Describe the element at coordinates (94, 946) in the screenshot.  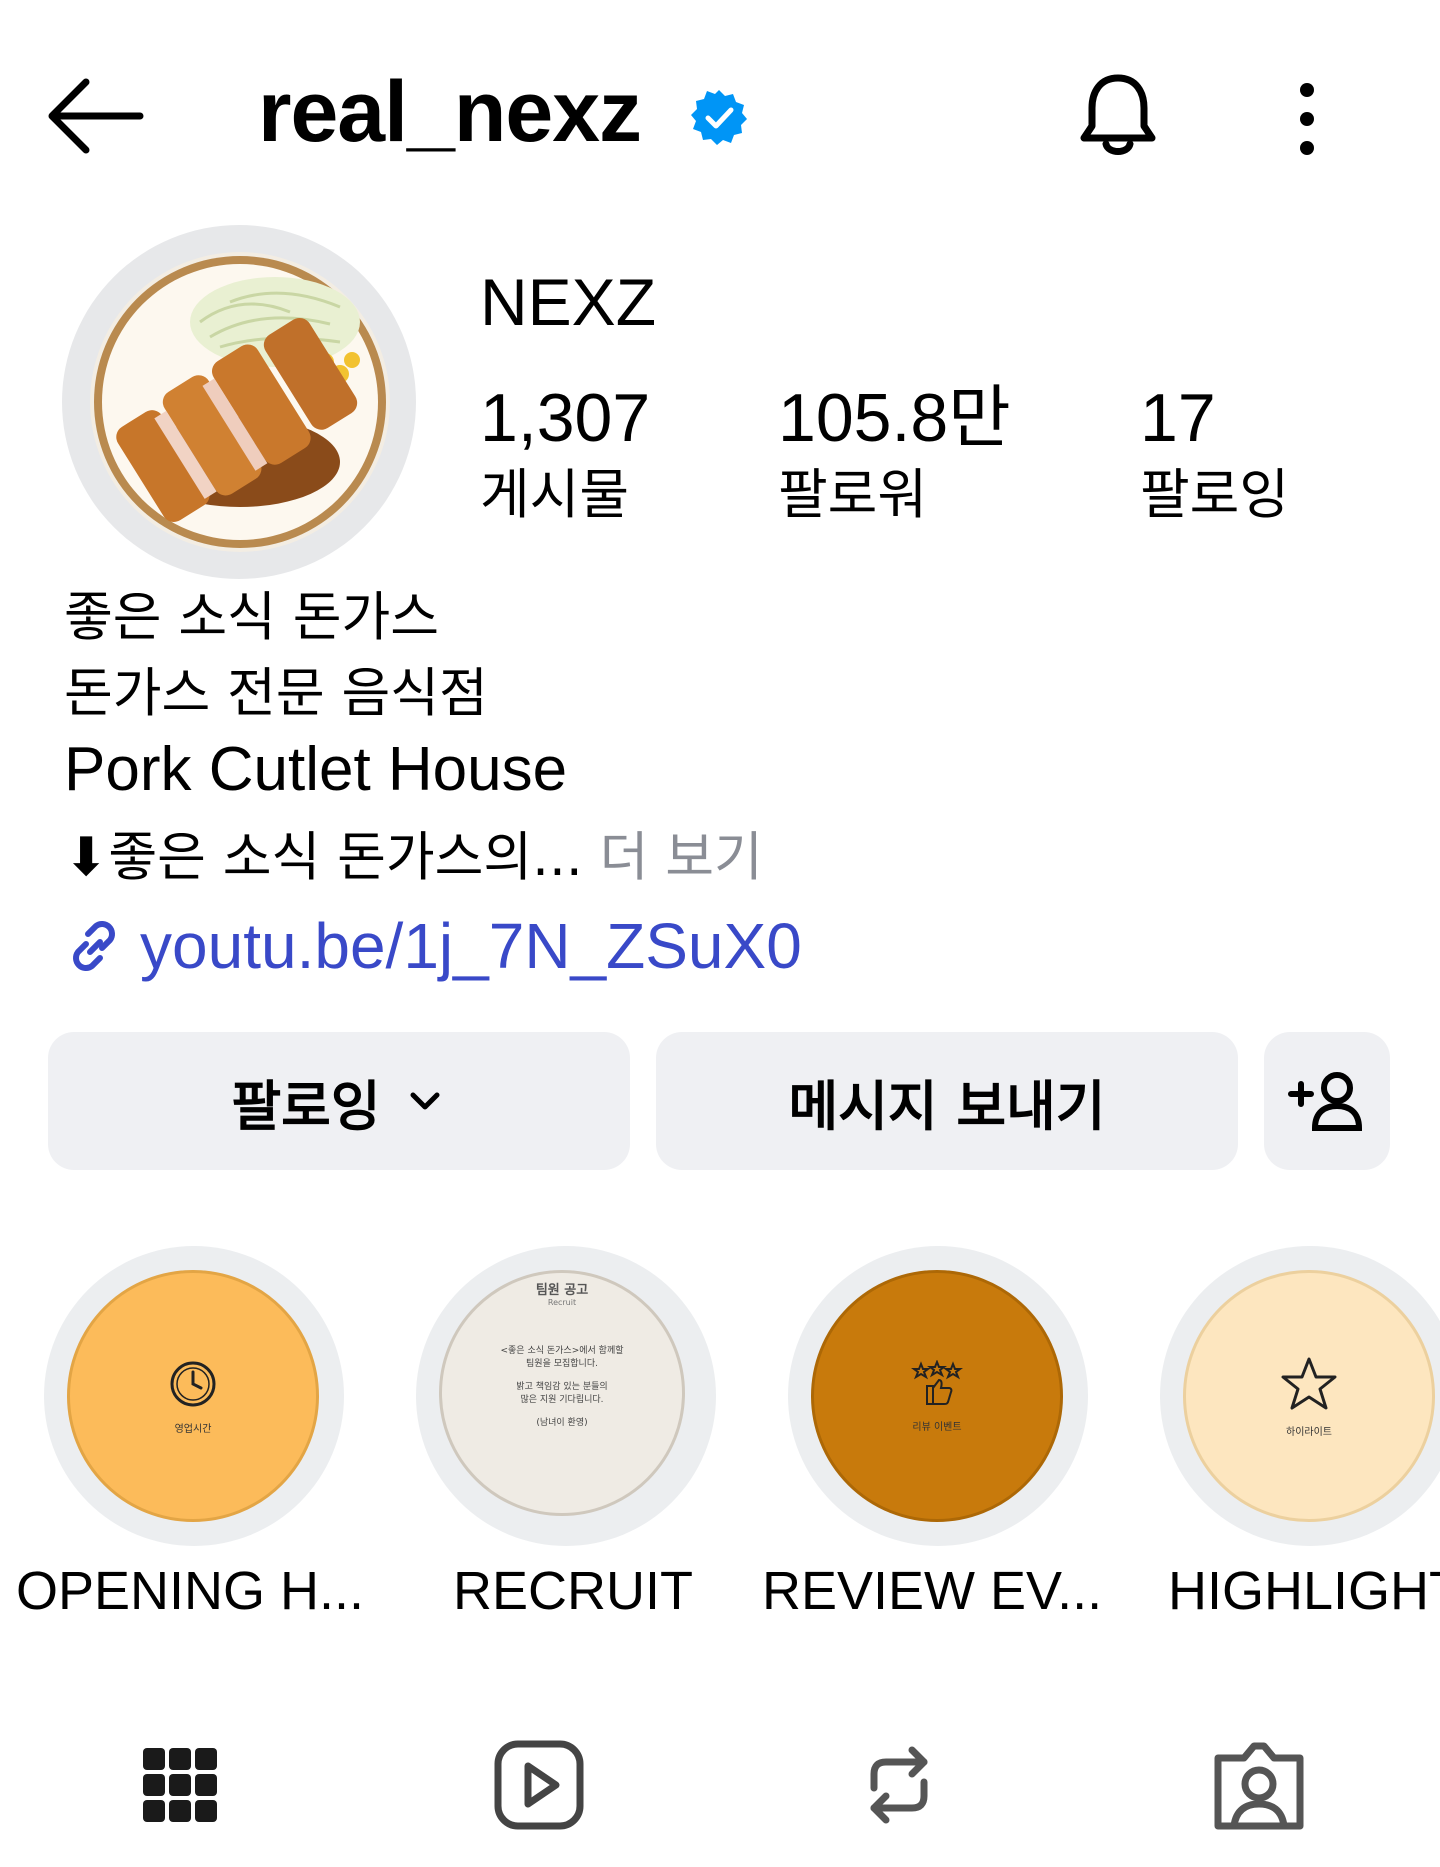
I see `link-icon` at that location.